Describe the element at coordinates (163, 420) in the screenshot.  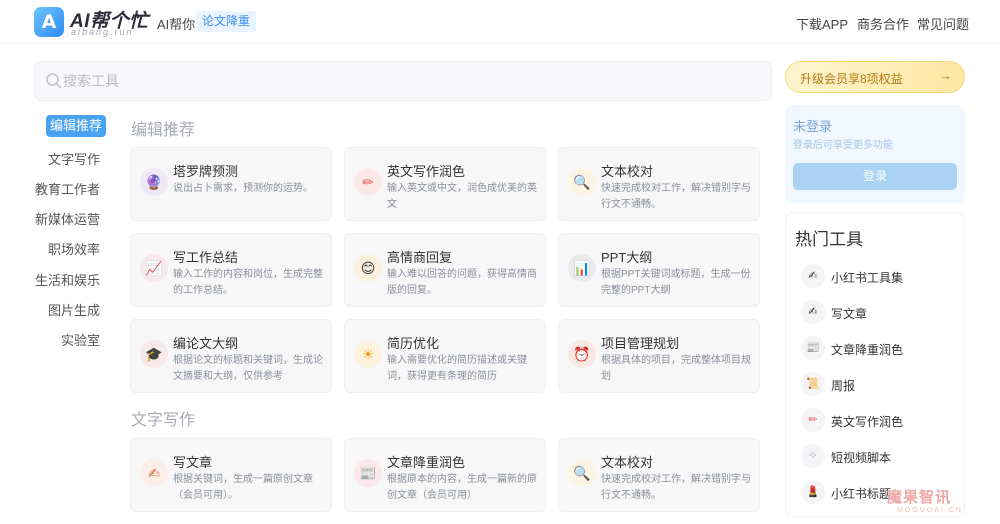
I see `section-title-writing: 文字写作` at that location.